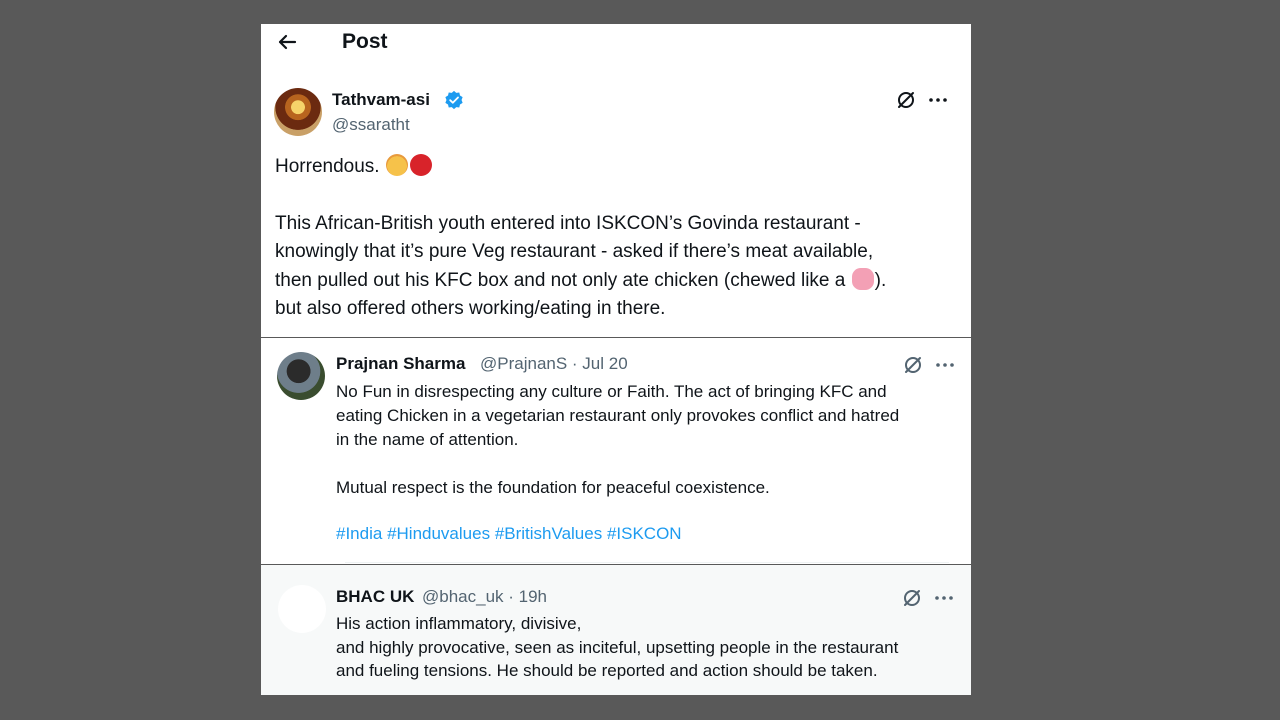 This screenshot has height=720, width=1280. Describe the element at coordinates (548, 533) in the screenshot. I see `hashtag-link: #BritishValues` at that location.